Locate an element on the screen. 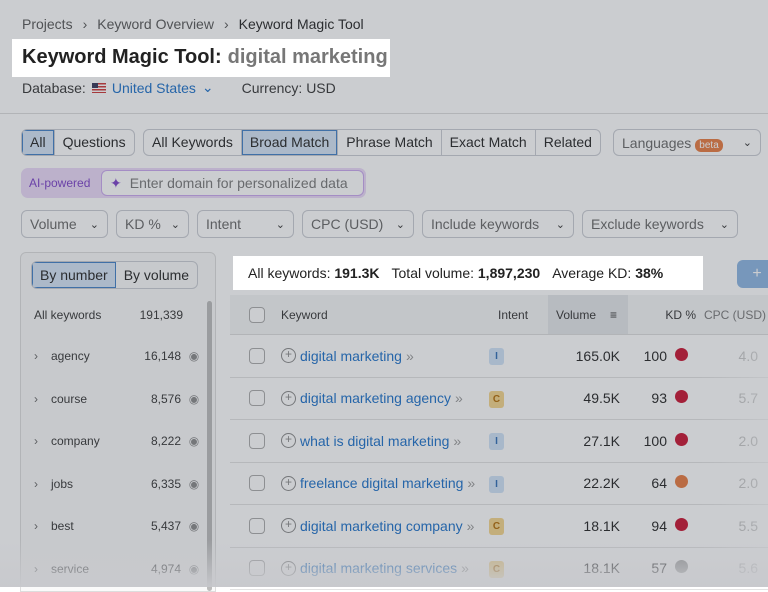  filter-include-keywords: Include keywords ⌄ is located at coordinates (498, 224).